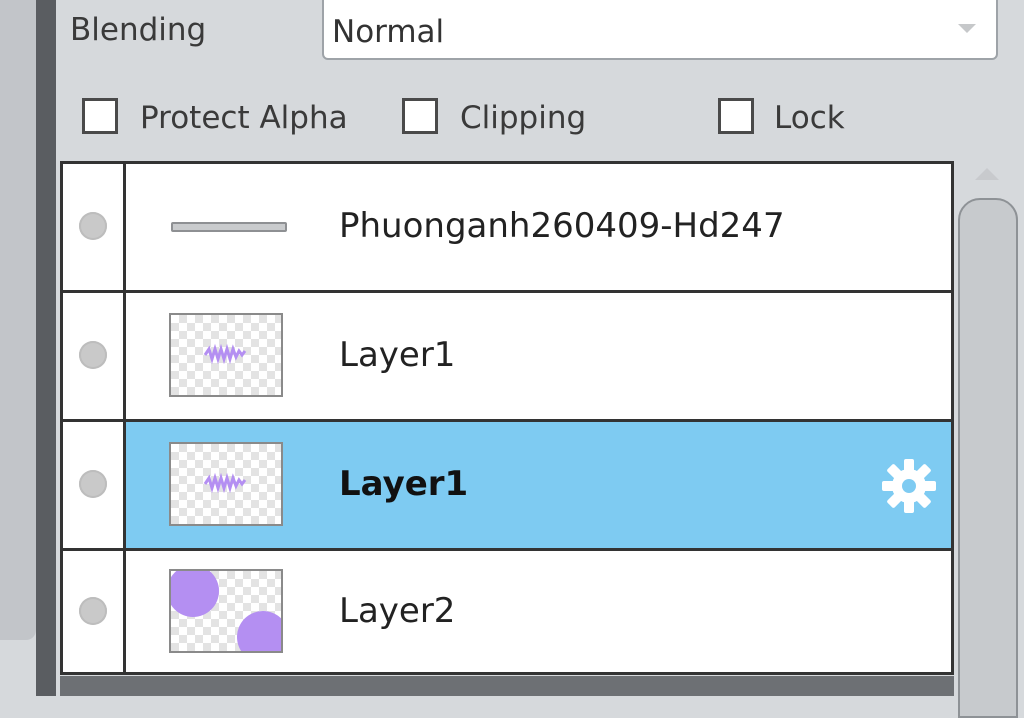 This screenshot has width=1024, height=718. Describe the element at coordinates (397, 611) in the screenshot. I see `layer-name: Layer2` at that location.